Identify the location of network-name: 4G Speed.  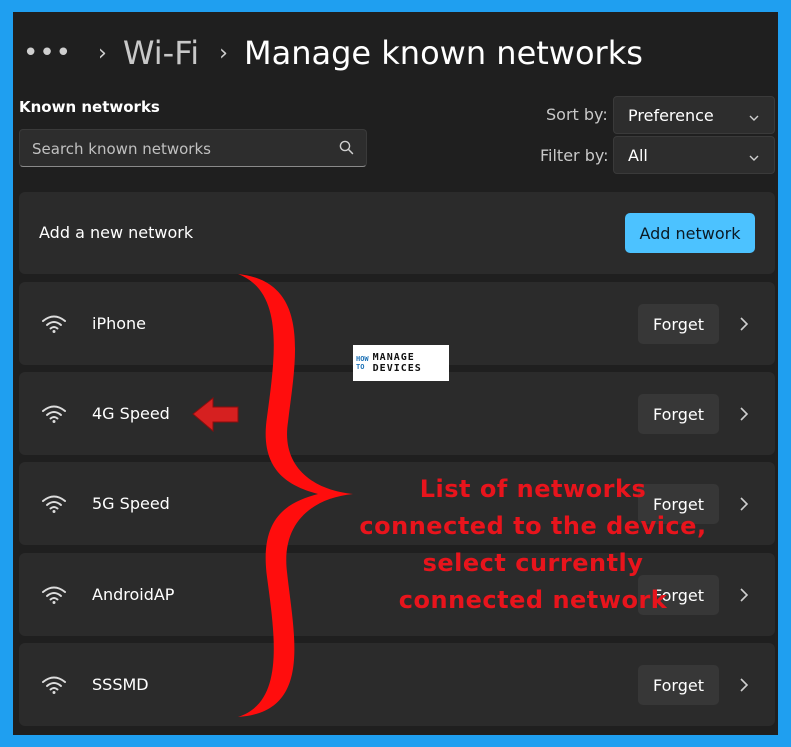
(131, 413).